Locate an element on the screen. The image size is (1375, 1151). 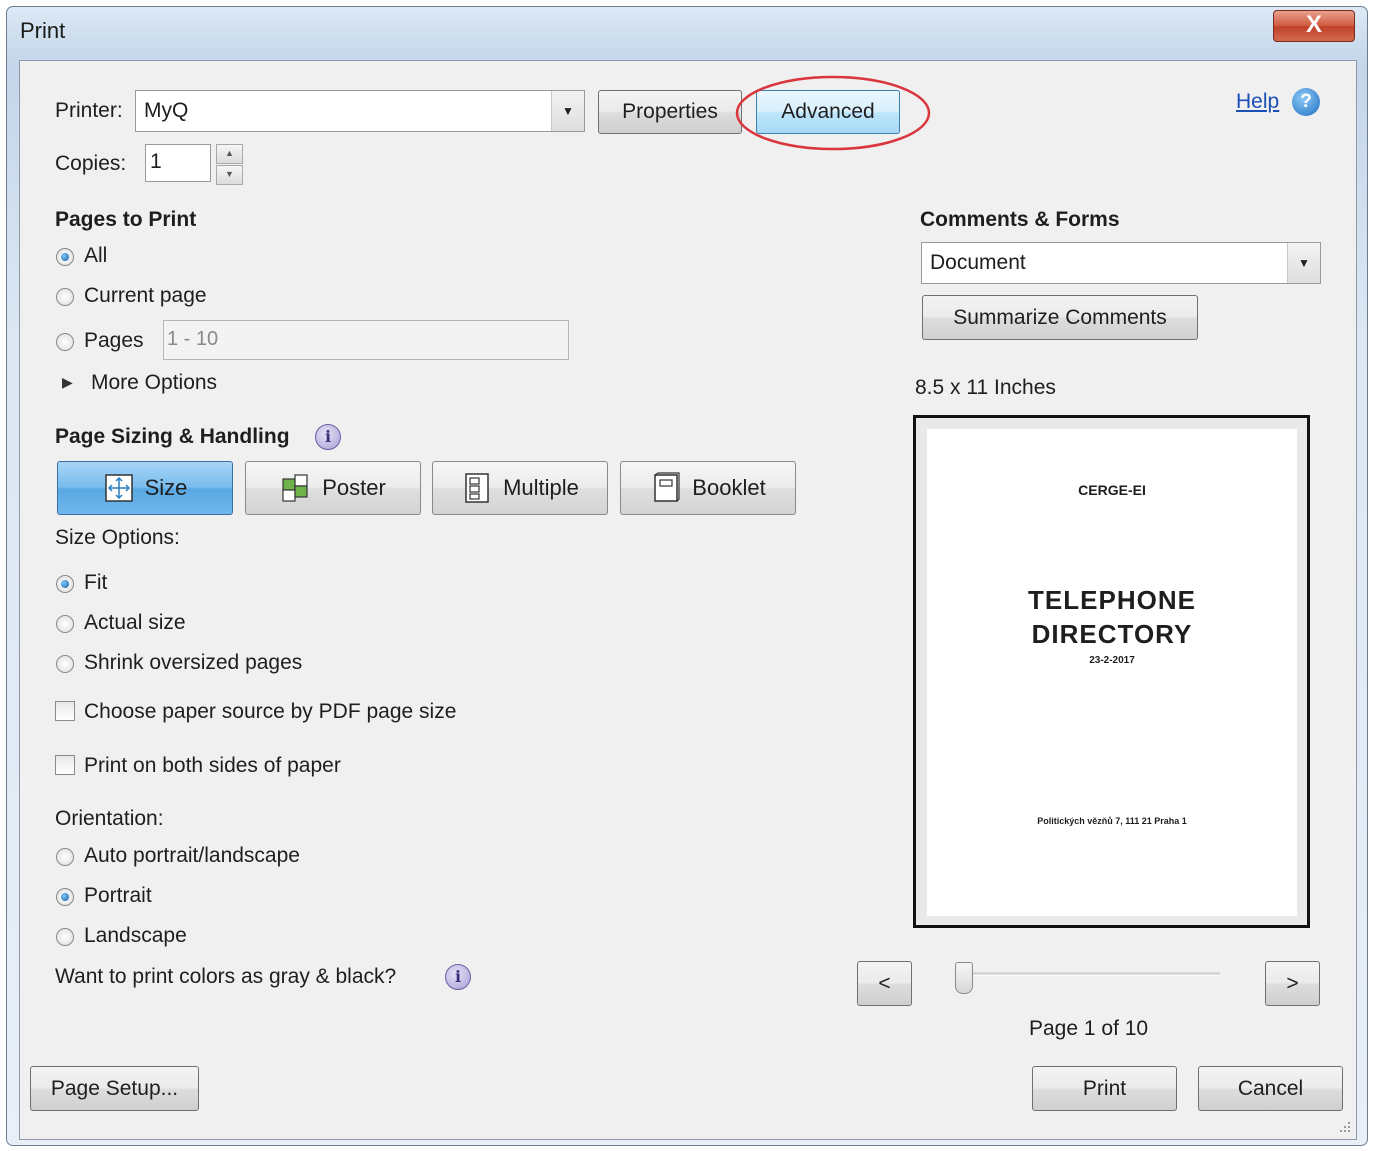
poster-icon is located at coordinates (295, 488).